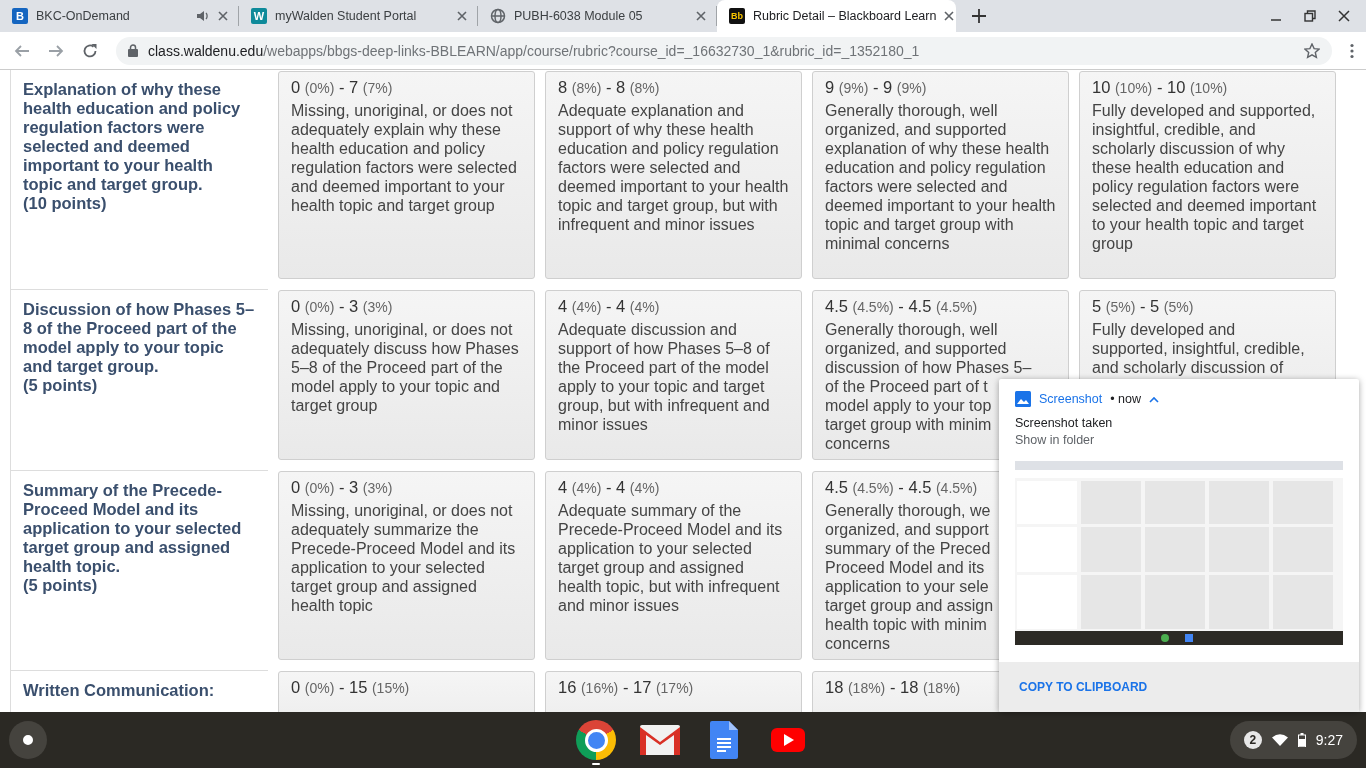 This screenshot has height=768, width=1366. Describe the element at coordinates (907, 529) in the screenshot. I see `description-line: organized, and support` at that location.